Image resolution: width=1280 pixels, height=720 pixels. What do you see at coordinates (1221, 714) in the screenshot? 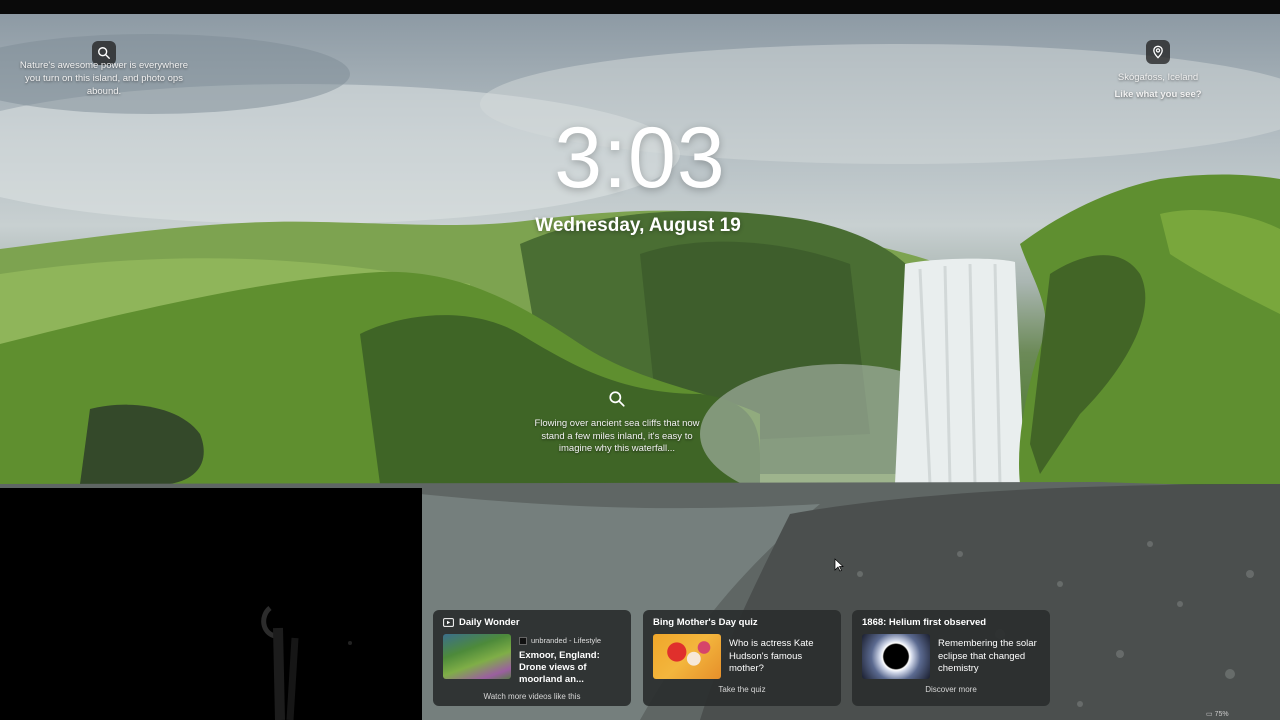
I see `battery-level: 75%` at bounding box center [1221, 714].